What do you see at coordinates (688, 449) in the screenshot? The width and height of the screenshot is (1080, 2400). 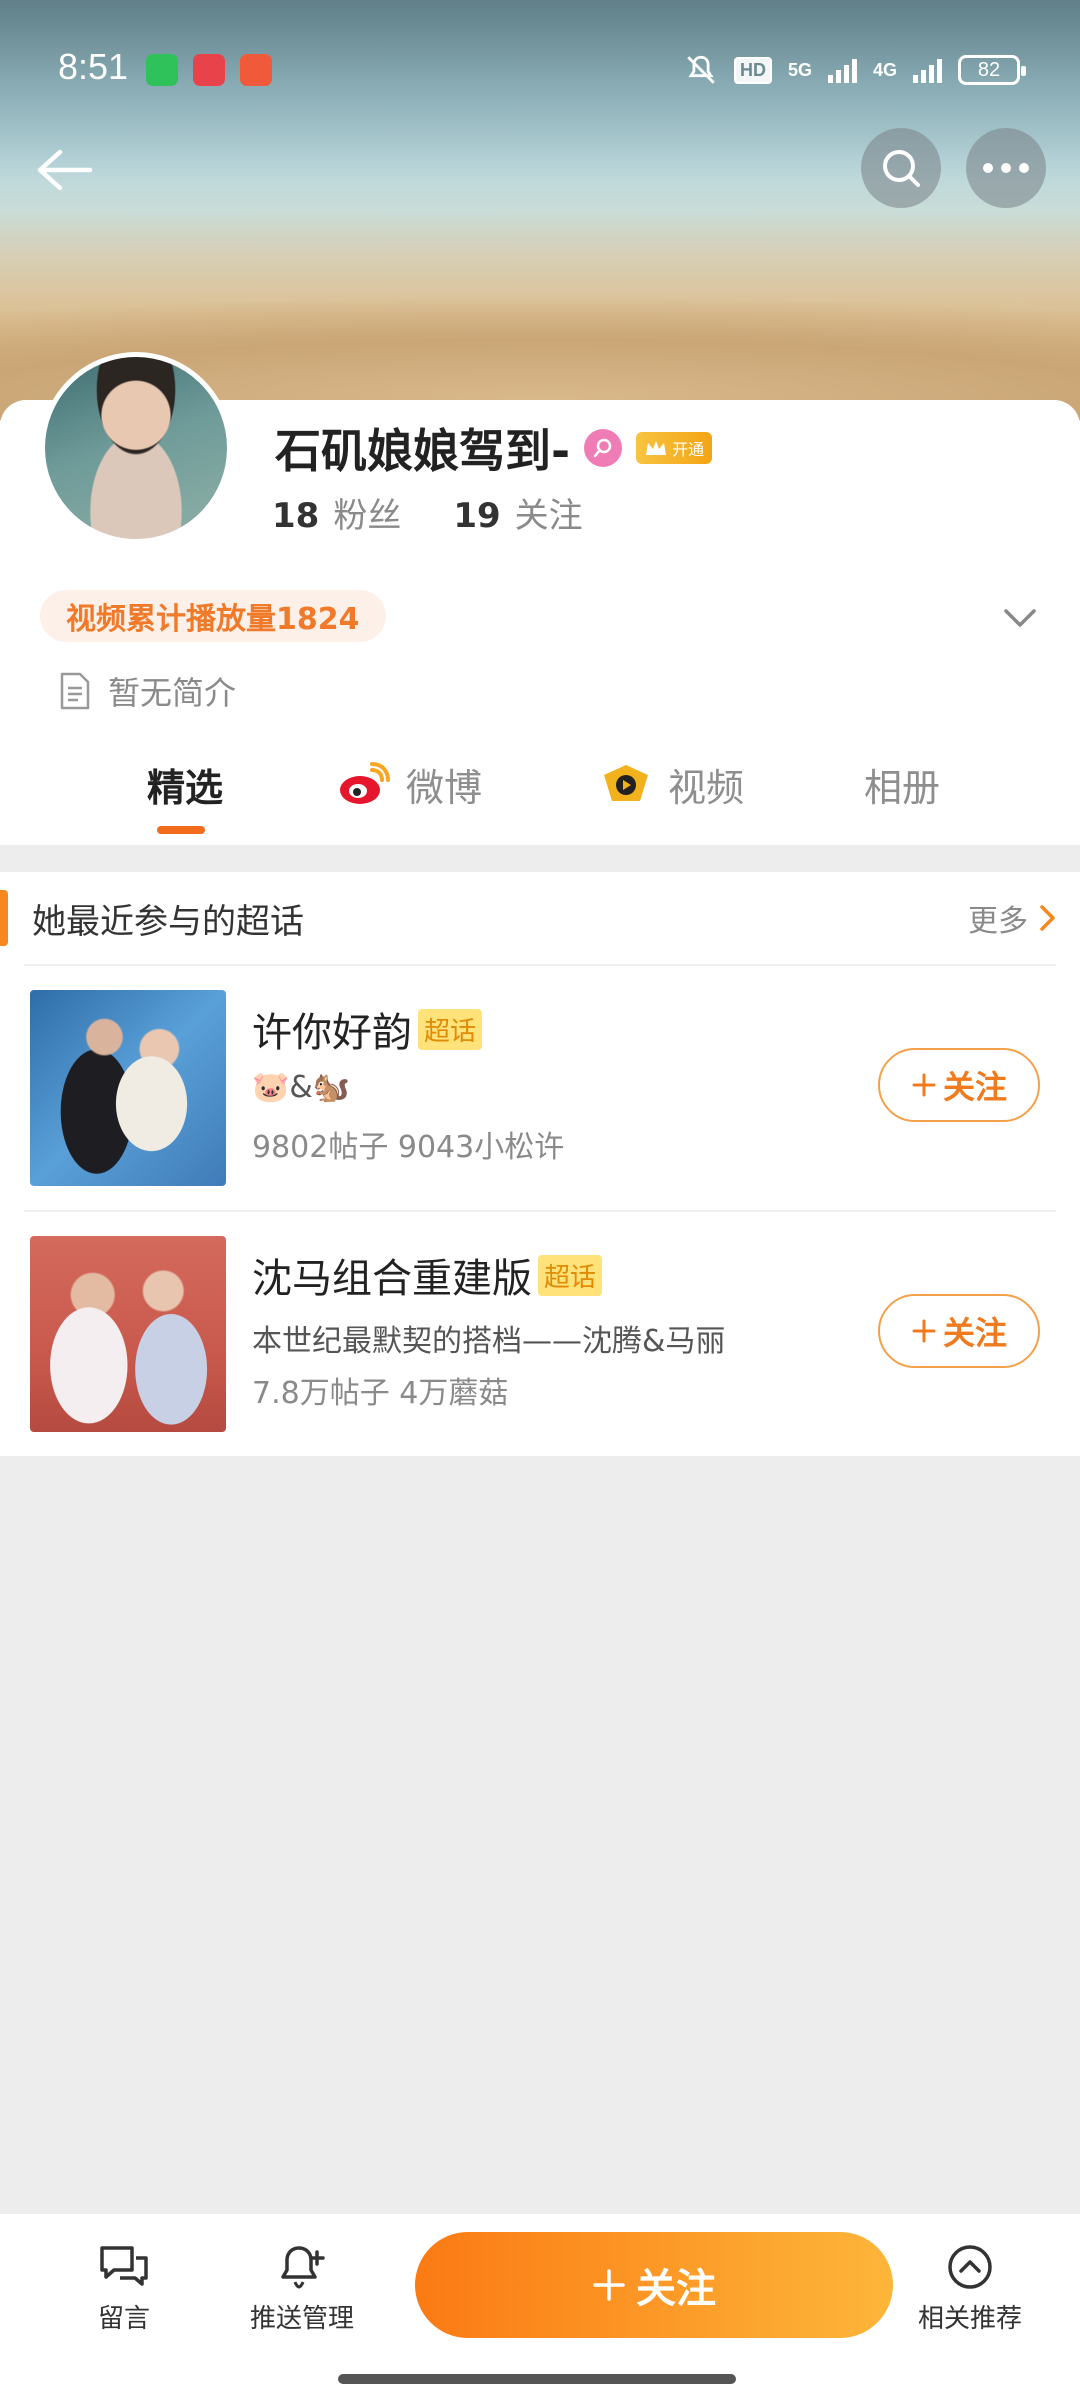 I see `vip-open-label: 开通` at bounding box center [688, 449].